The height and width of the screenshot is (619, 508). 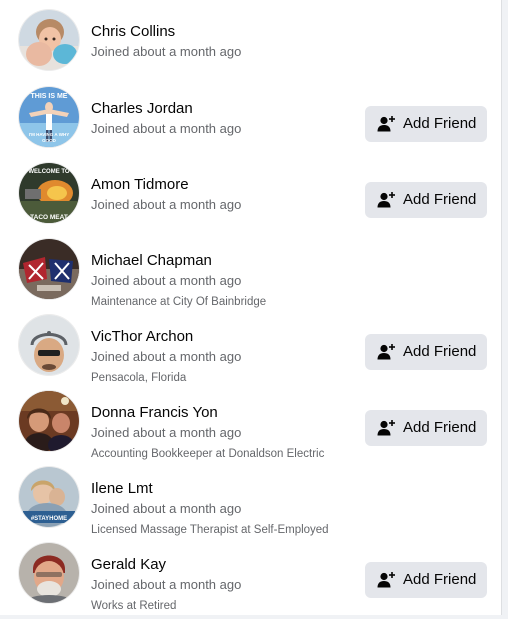 What do you see at coordinates (49, 140) in the screenshot?
I see `avatar-caption-bottom-2: GOOD` at bounding box center [49, 140].